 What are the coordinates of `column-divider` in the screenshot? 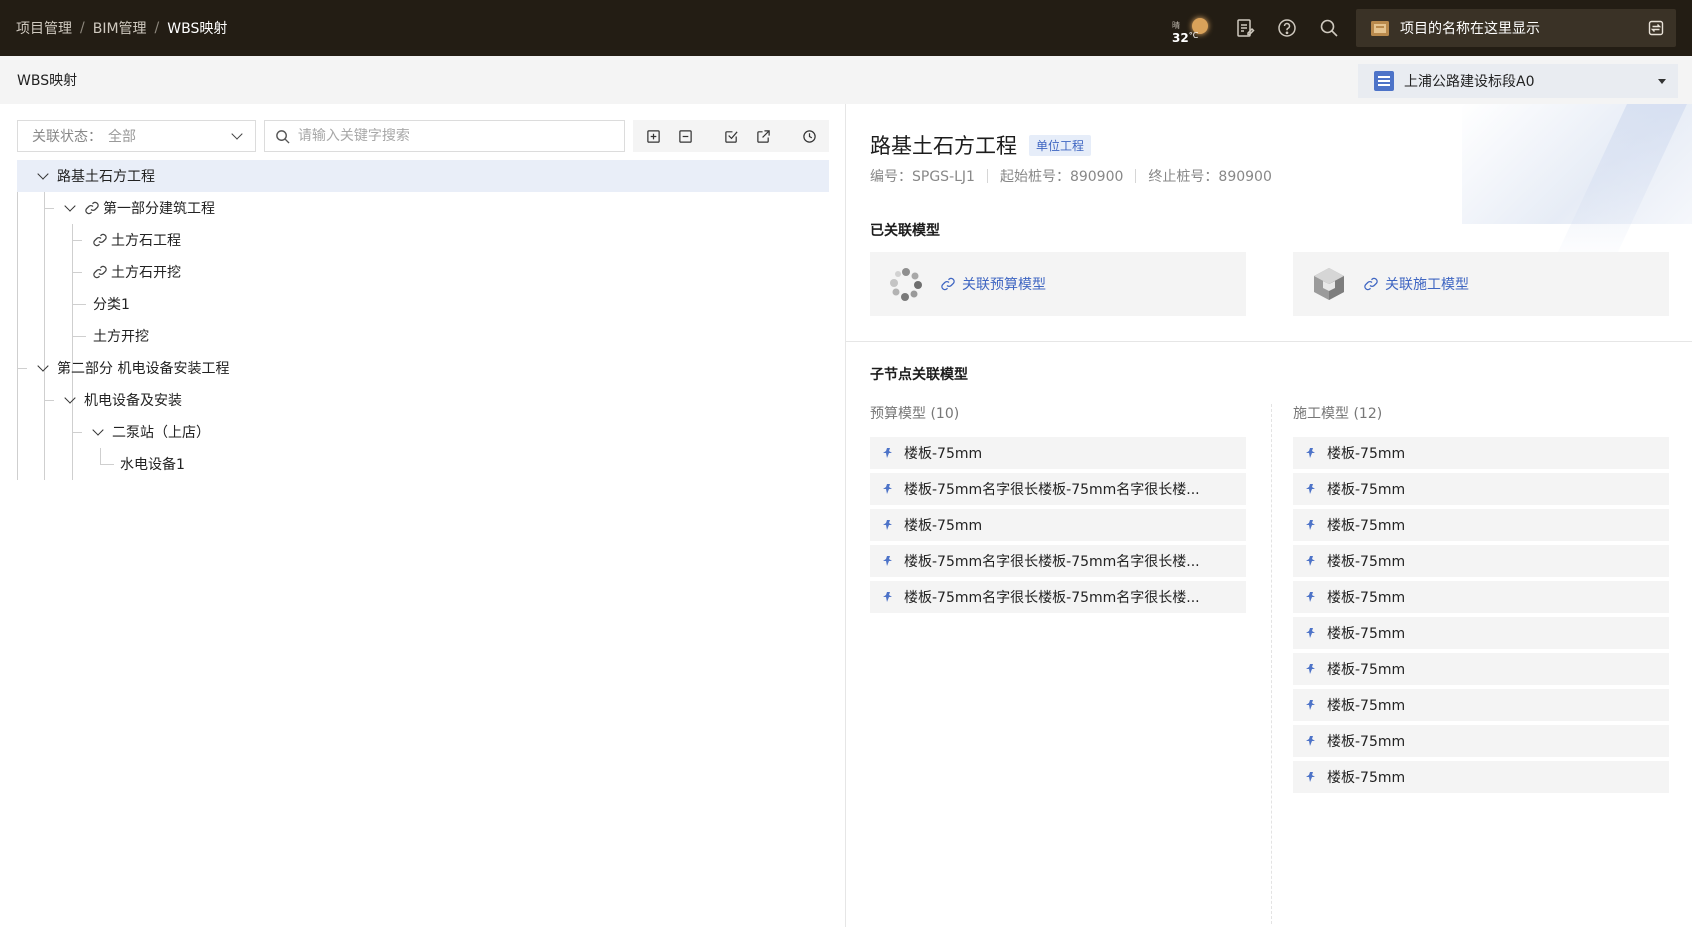 It's located at (1271, 664).